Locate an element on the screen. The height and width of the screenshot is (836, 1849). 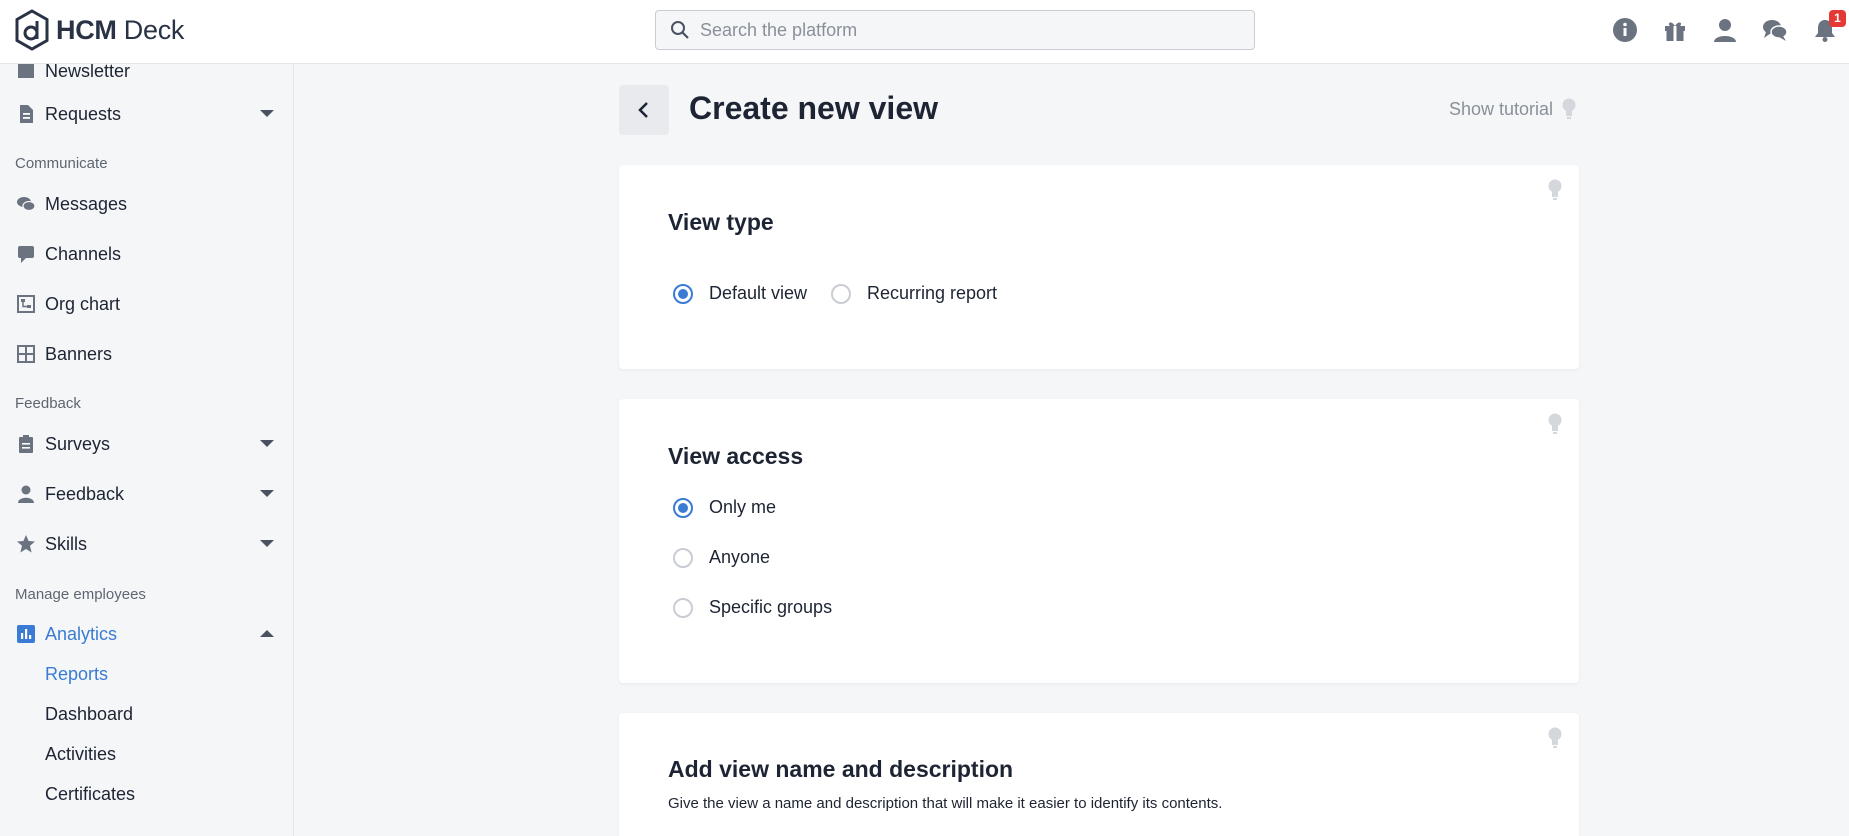
radio-specific-groups: Specific groups is located at coordinates (752, 607).